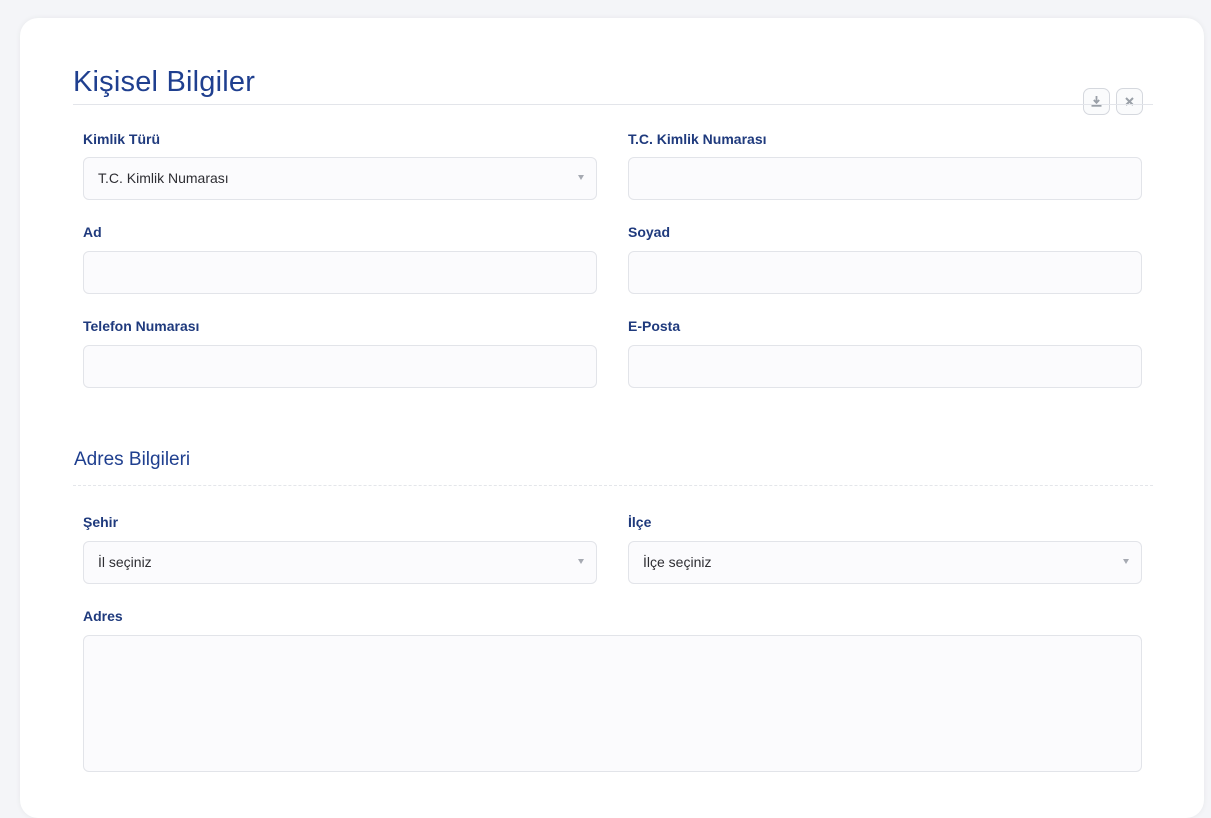 The width and height of the screenshot is (1211, 818). What do you see at coordinates (885, 366) in the screenshot?
I see `email-input` at bounding box center [885, 366].